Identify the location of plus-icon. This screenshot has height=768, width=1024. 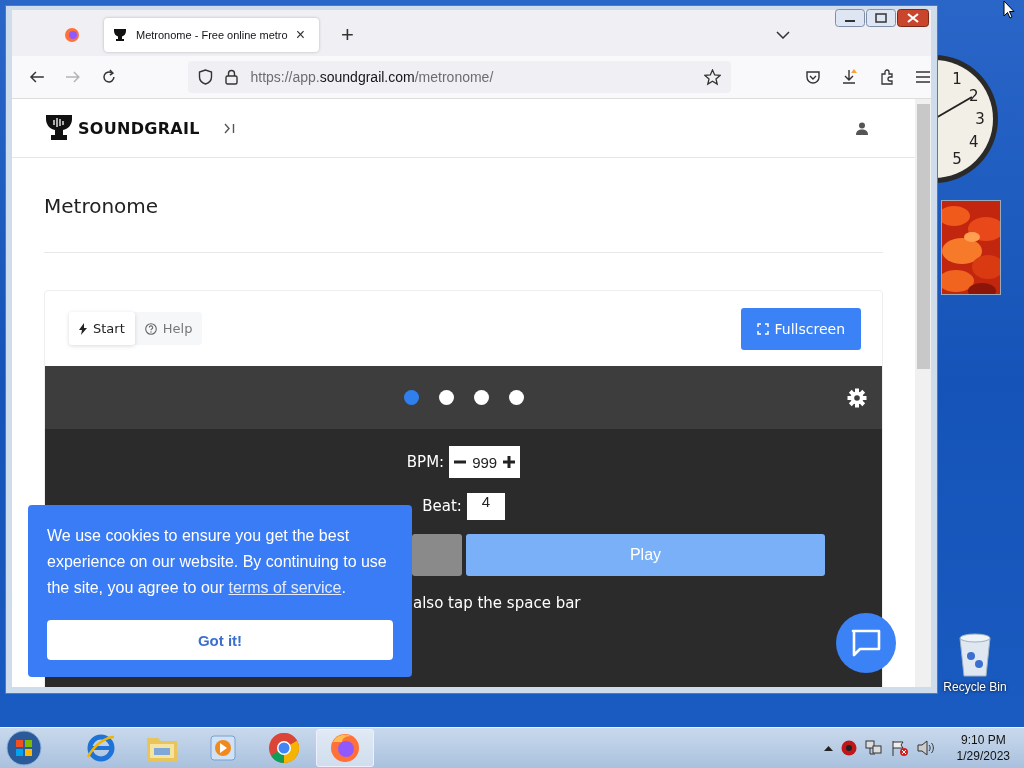
(509, 462).